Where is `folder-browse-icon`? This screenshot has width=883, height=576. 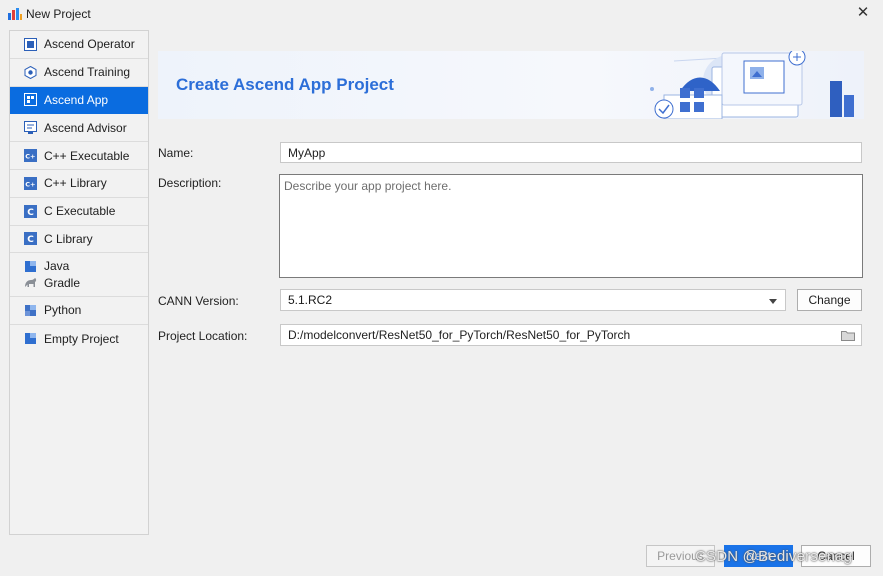 folder-browse-icon is located at coordinates (848, 335).